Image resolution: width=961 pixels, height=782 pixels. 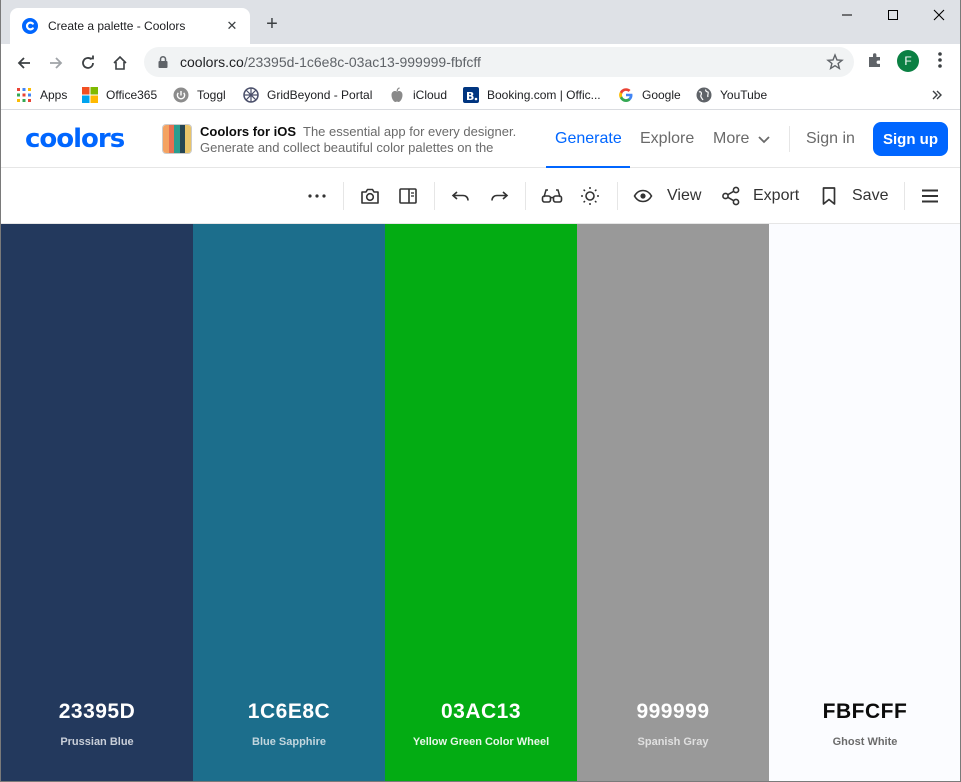 I want to click on apple-icon, so click(x=397, y=95).